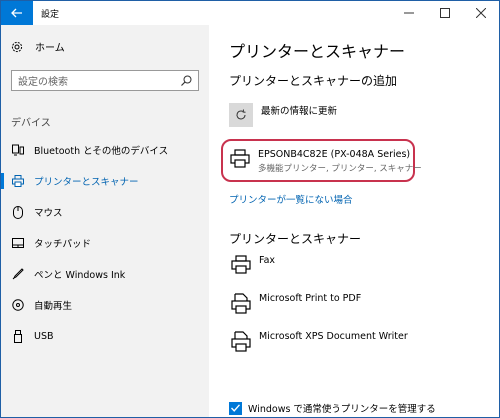 The image size is (500, 418). Describe the element at coordinates (186, 80) in the screenshot. I see `search-icon` at that location.